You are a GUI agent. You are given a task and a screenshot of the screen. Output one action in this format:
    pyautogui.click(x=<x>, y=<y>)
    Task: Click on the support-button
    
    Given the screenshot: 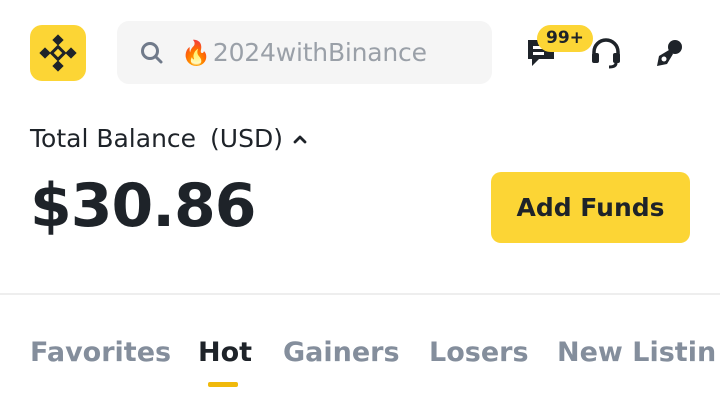 What is the action you would take?
    pyautogui.click(x=606, y=53)
    